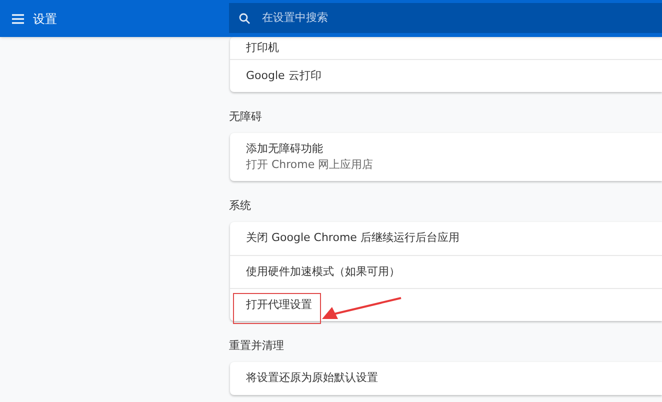  What do you see at coordinates (257, 346) in the screenshot?
I see `section-heading: 重置并清理` at bounding box center [257, 346].